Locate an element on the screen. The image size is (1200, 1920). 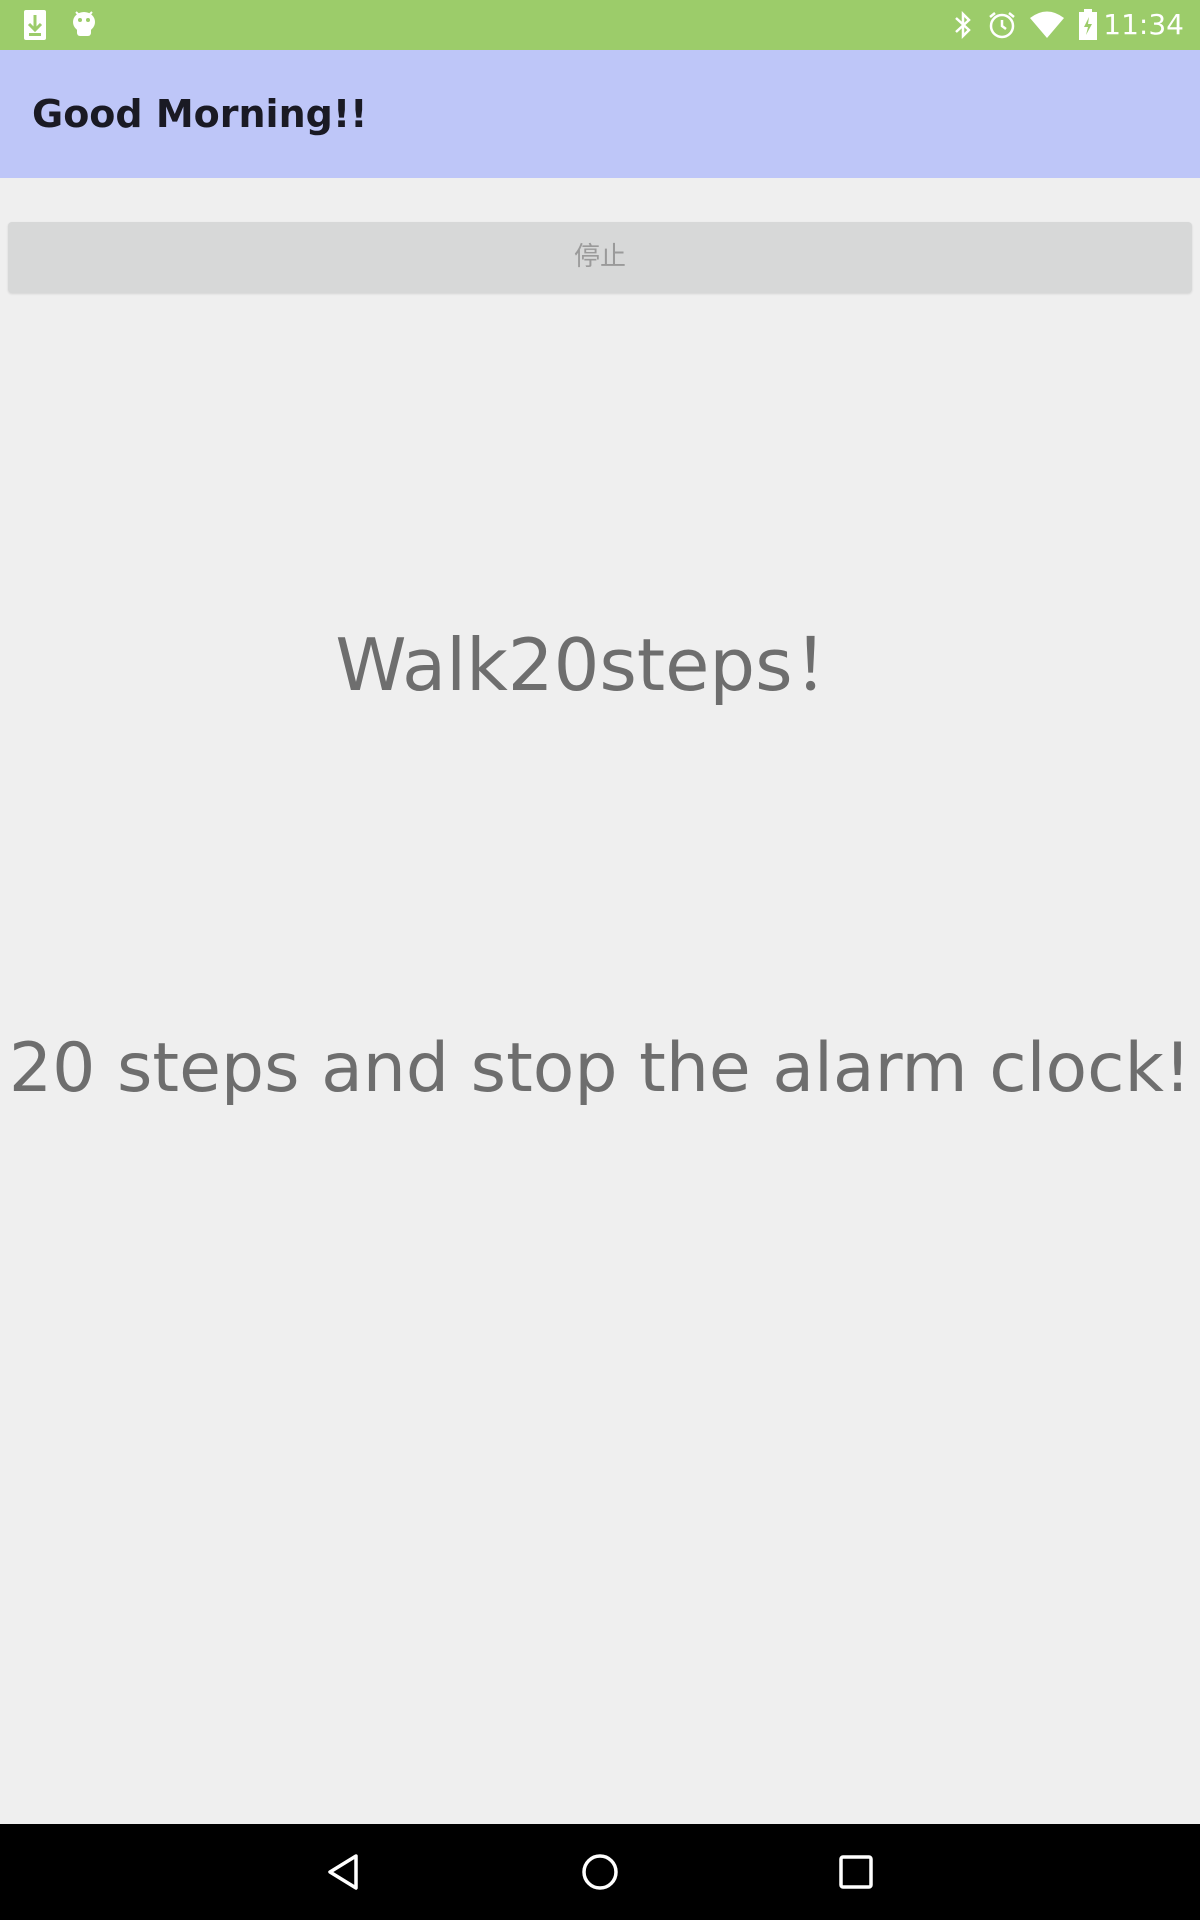
status-time: 11:34 is located at coordinates (1143, 24).